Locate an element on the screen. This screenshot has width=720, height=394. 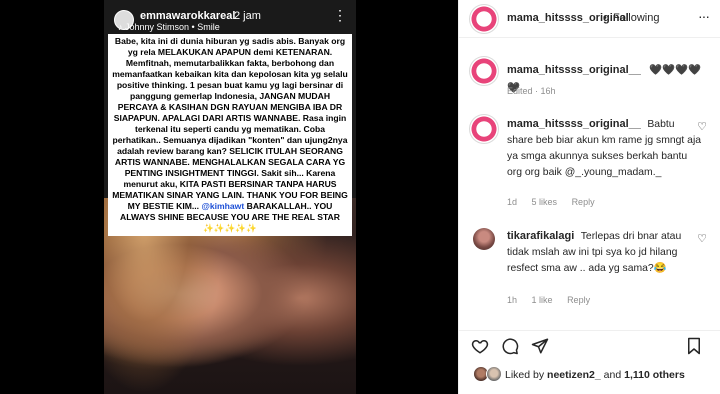
post-header: mama_hitssss_original • Following ··· is located at coordinates (589, 19).